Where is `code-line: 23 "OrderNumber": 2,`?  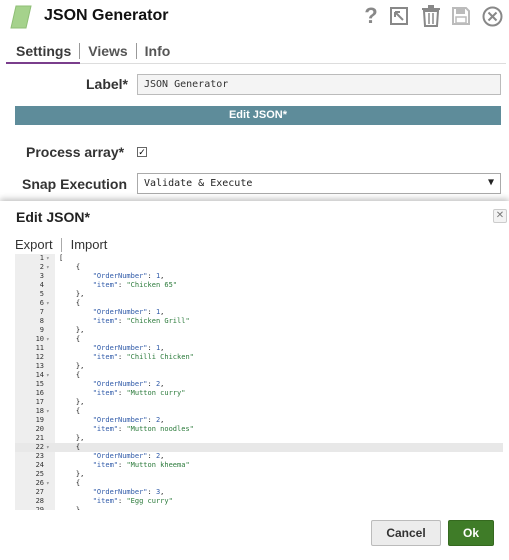 code-line: 23 "OrderNumber": 2, is located at coordinates (259, 456).